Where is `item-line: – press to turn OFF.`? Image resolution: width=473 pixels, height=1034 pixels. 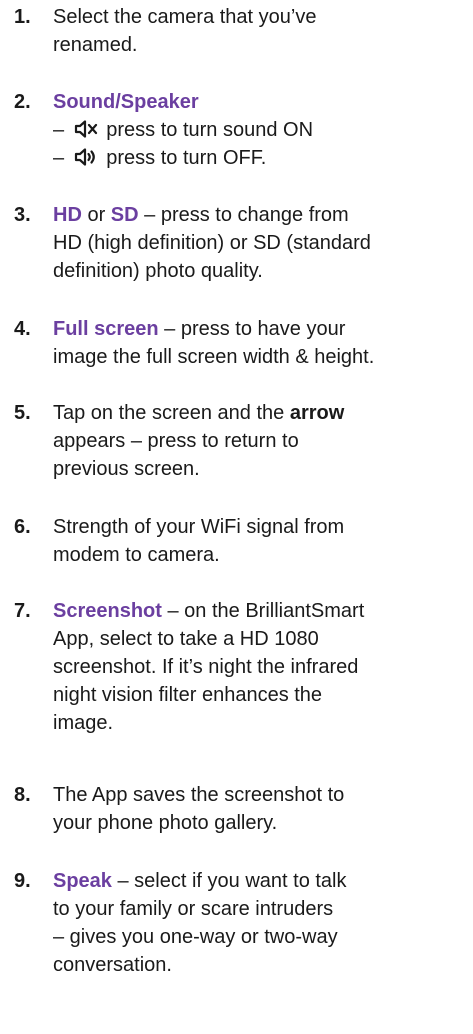
item-line: – press to turn OFF. is located at coordinates (263, 158).